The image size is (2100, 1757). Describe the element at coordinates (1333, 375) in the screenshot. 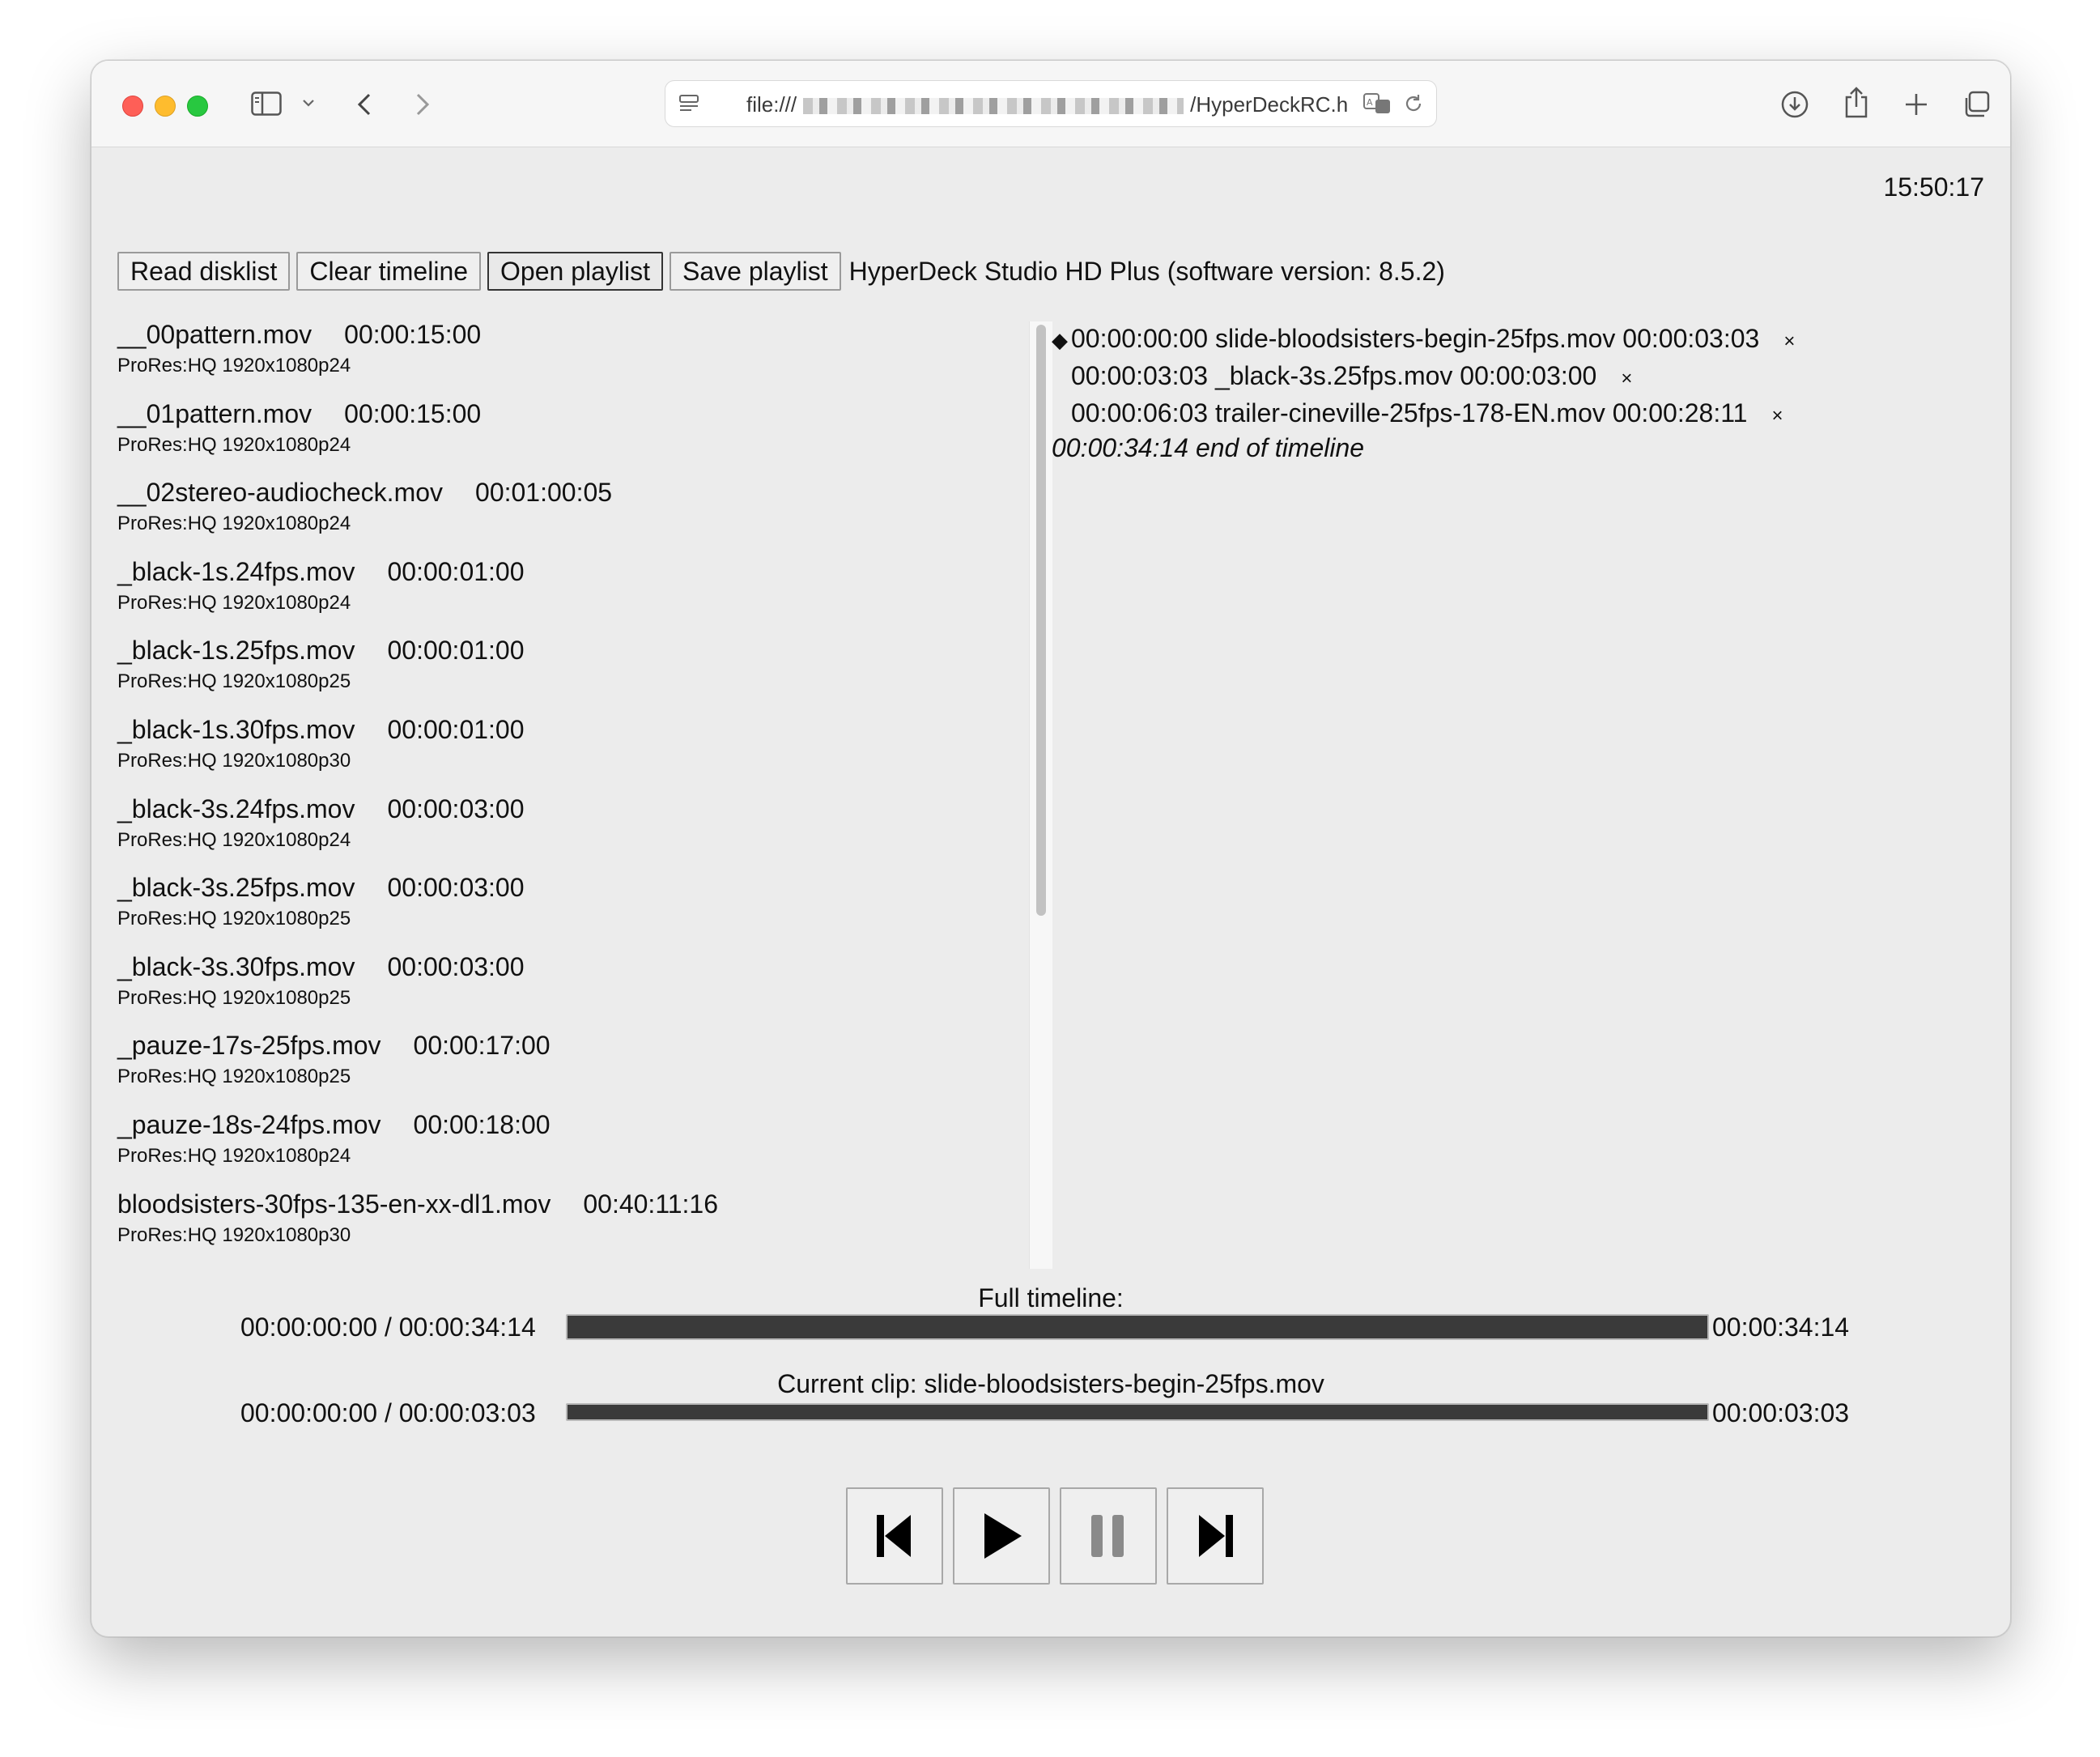

I see `entry-name: _black-3s.25fps.mov` at that location.